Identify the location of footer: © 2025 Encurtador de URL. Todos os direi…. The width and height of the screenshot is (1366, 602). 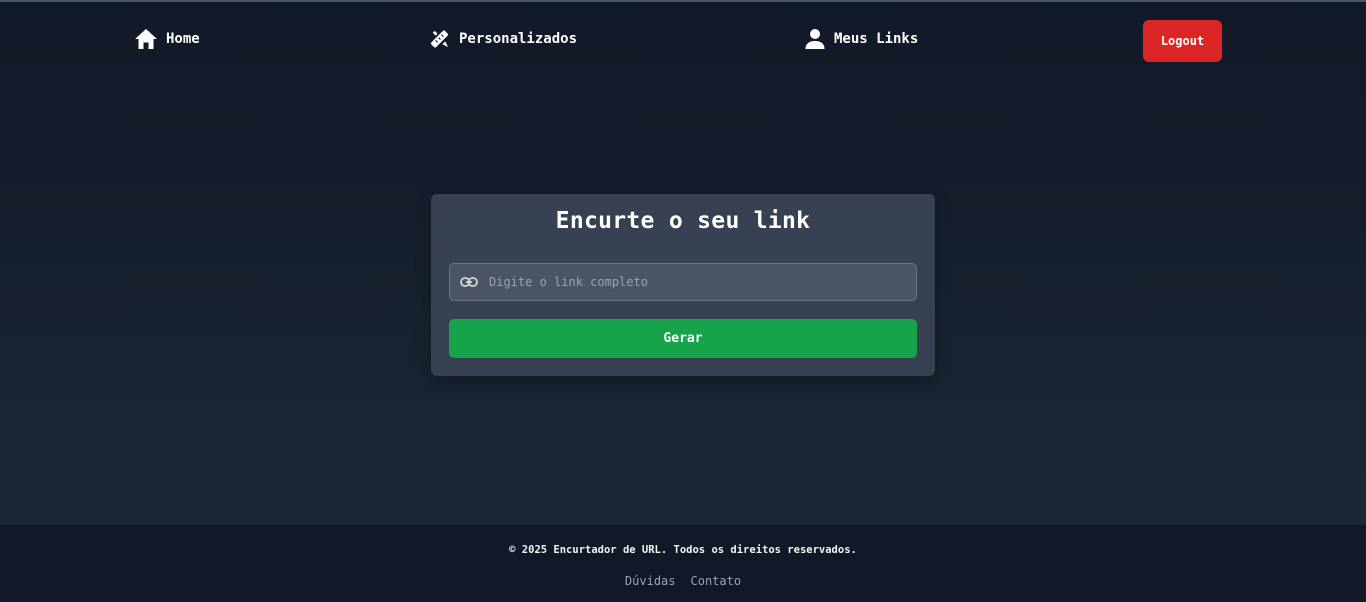
(683, 563).